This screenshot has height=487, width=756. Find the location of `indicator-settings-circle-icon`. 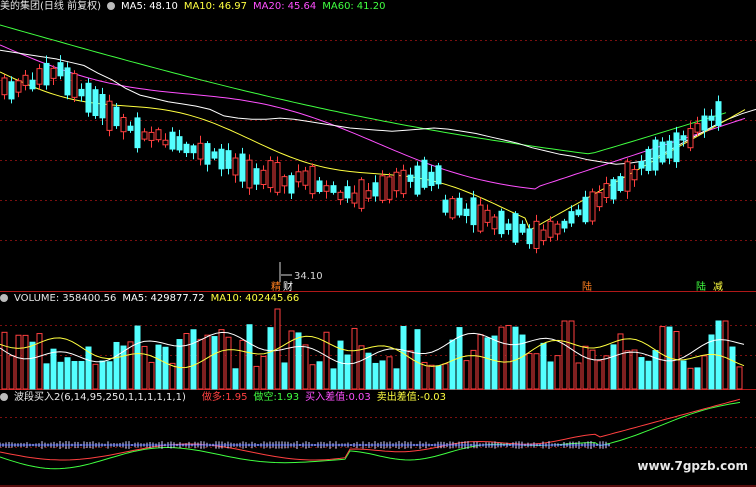

indicator-settings-circle-icon is located at coordinates (4, 397).